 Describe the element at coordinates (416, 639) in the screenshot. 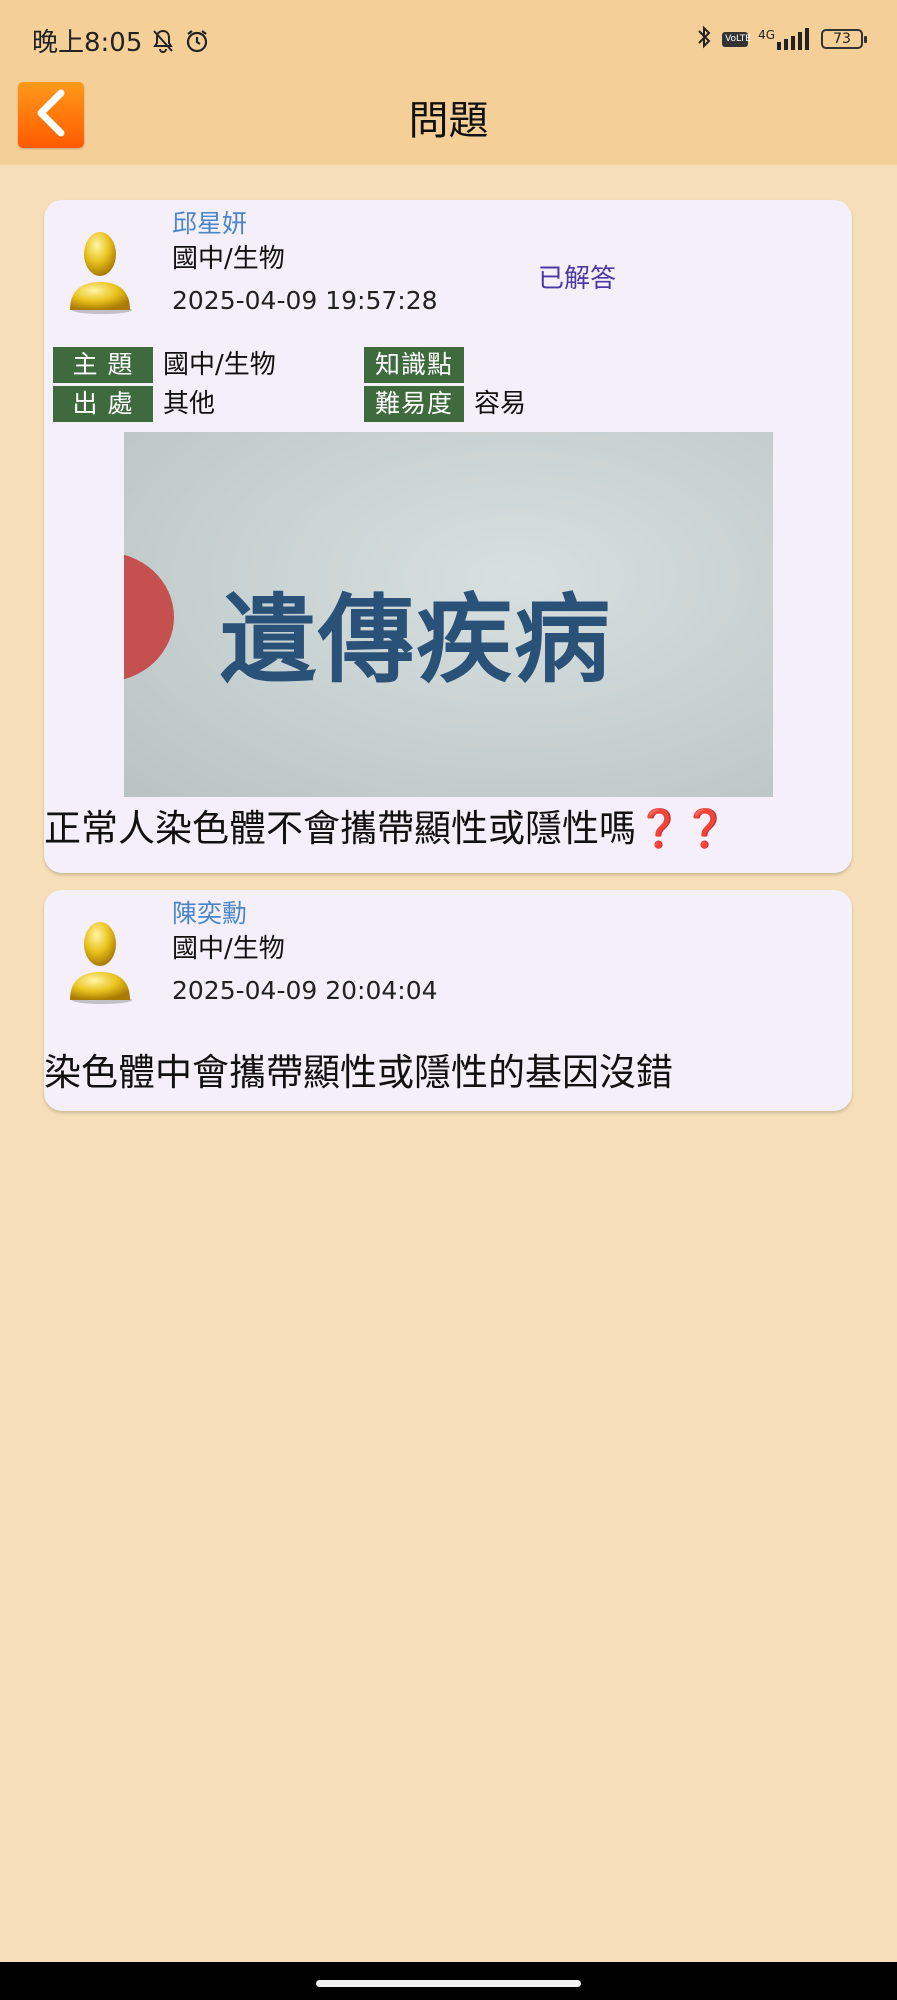

I see `image-text: 遺傳疾病` at that location.